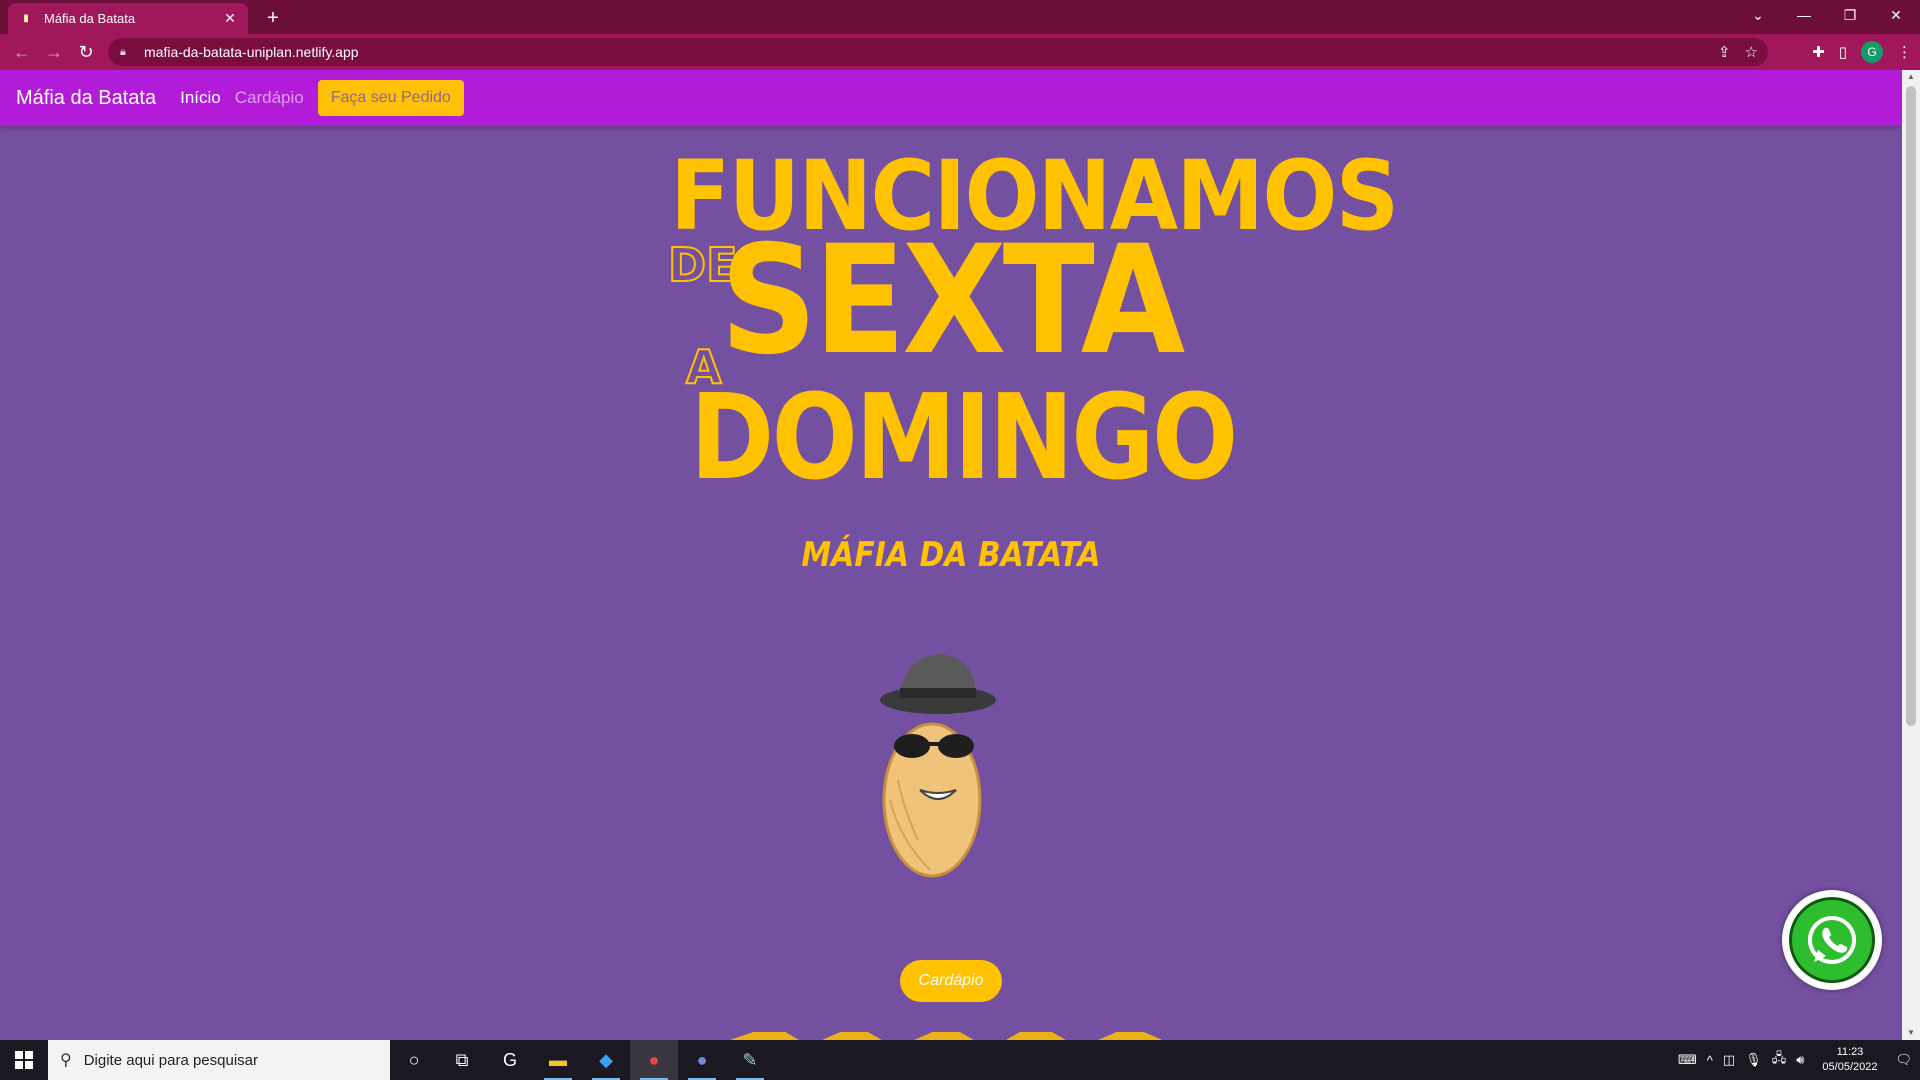  What do you see at coordinates (230, 18) in the screenshot?
I see `tab-close-icon: ✕` at bounding box center [230, 18].